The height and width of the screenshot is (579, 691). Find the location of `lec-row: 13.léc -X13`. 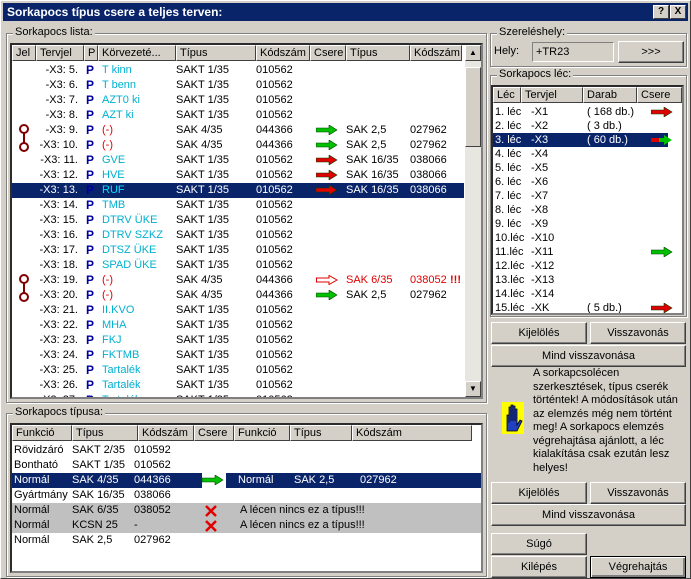

lec-row: 13.léc -X13 is located at coordinates (587, 280).